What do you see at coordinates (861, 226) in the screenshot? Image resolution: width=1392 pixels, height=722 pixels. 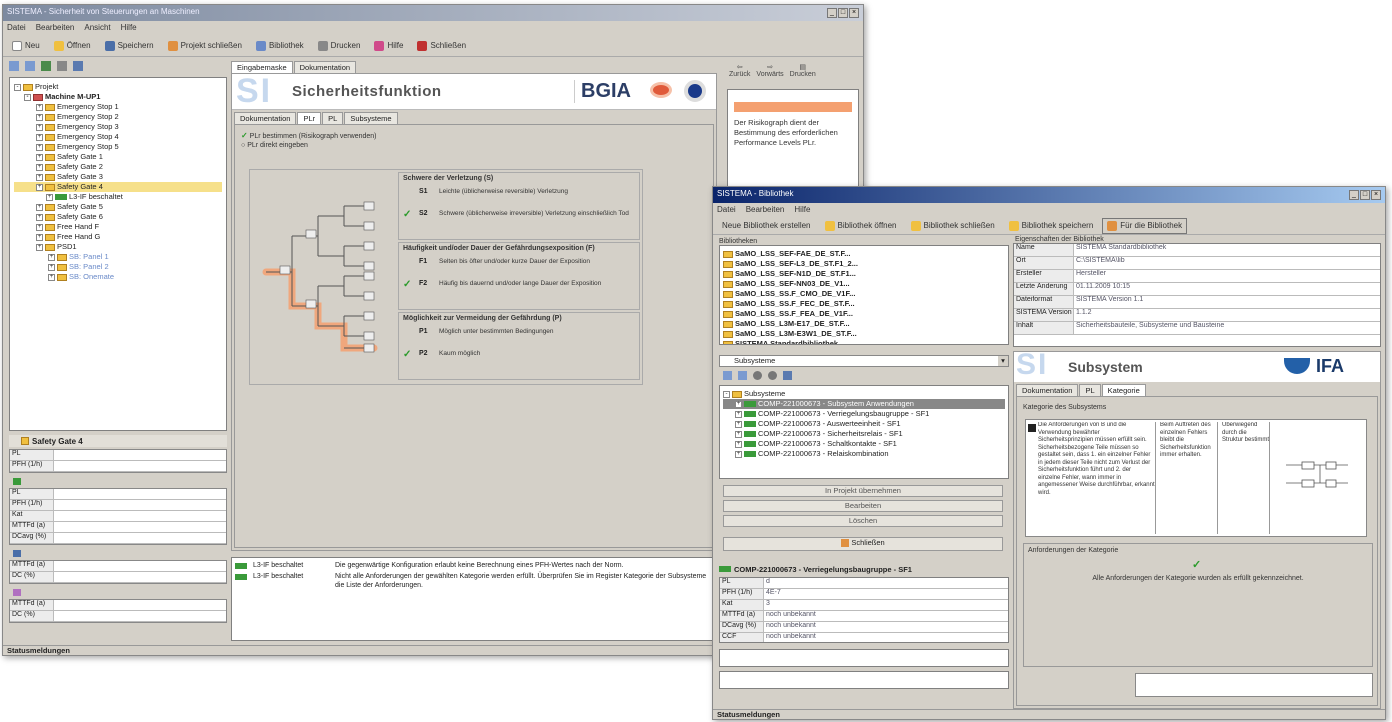 I see `open-library-button: Bibliothek öffnen` at bounding box center [861, 226].